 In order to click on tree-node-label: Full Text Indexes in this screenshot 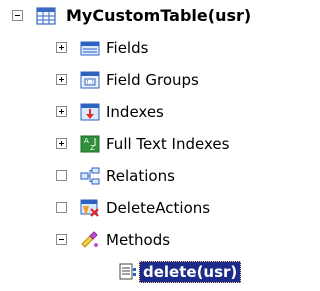, I will do `click(168, 144)`.